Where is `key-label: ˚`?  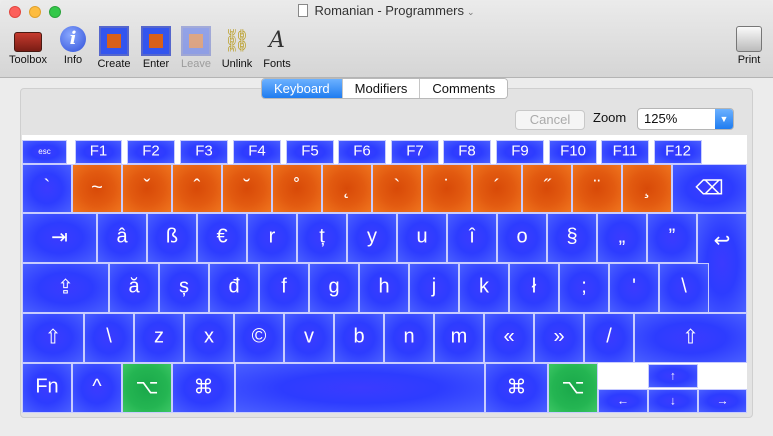 key-label: ˚ is located at coordinates (297, 186).